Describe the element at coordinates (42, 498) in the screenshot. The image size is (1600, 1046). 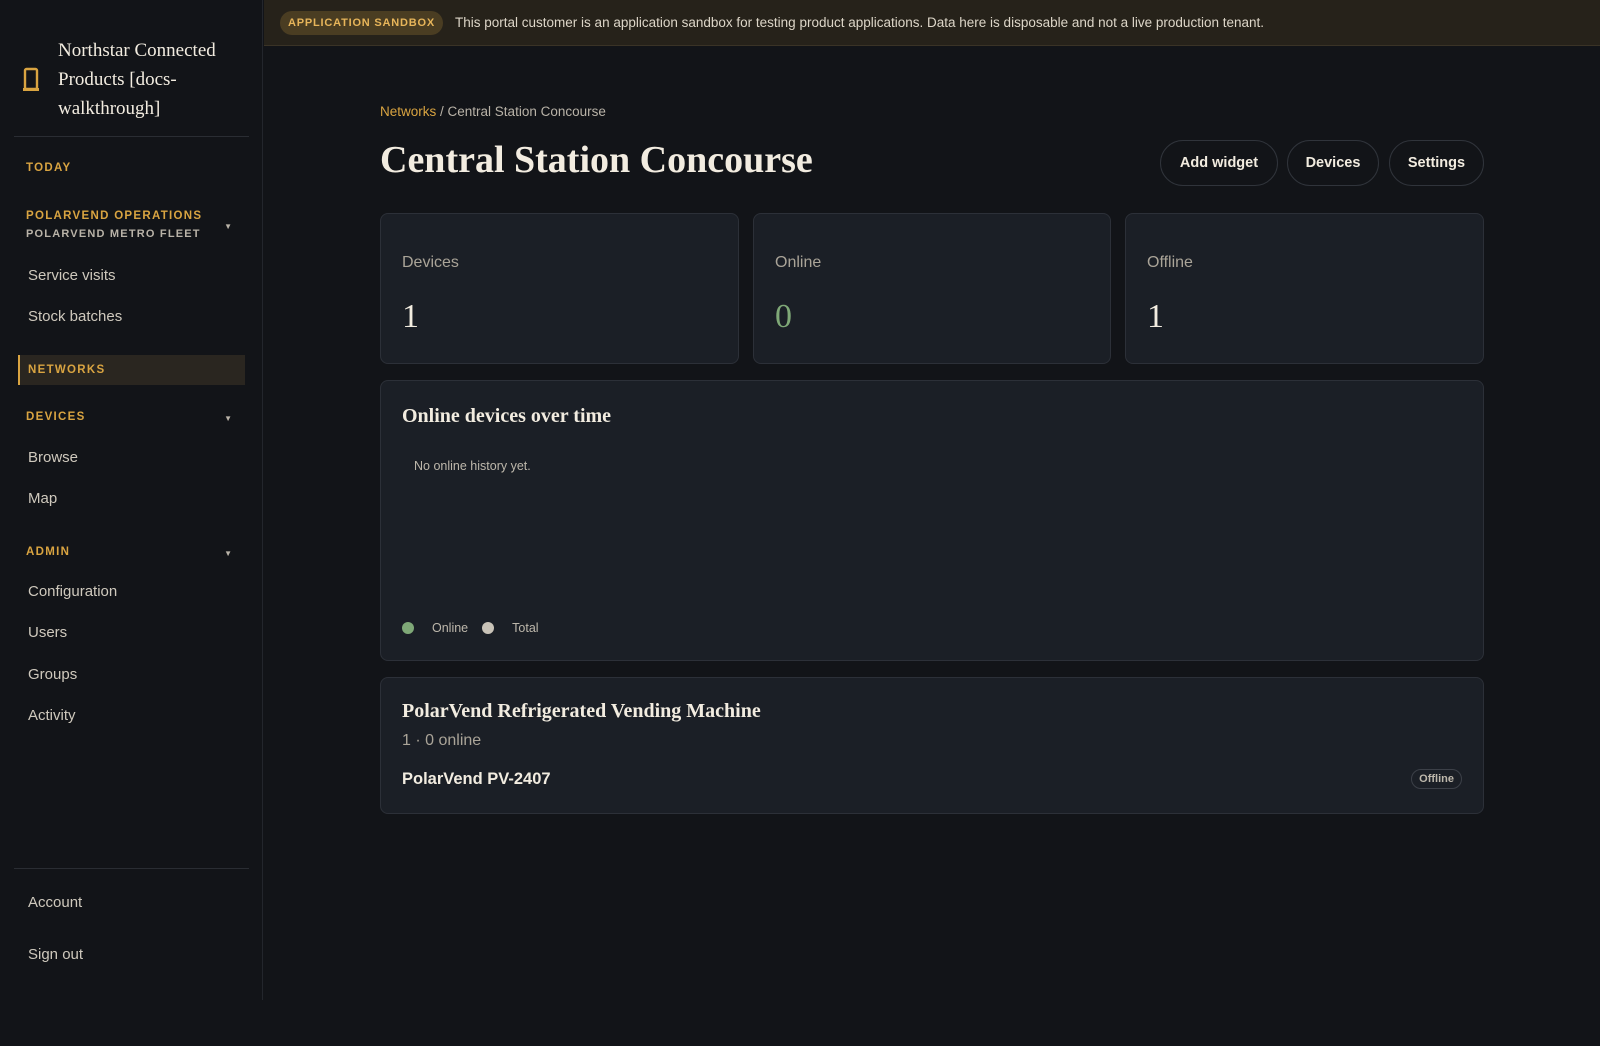
I see `sidebar-item-map: Map` at that location.